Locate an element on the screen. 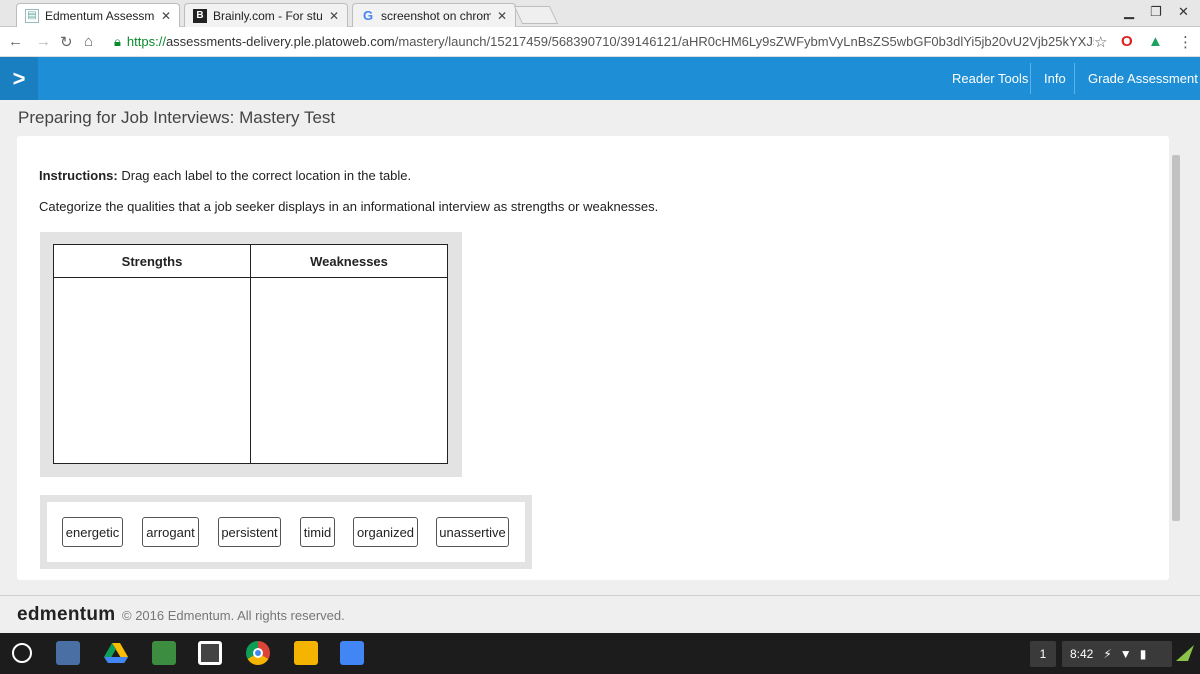 The image size is (1200, 674). scrollbar is located at coordinates (1176, 338).